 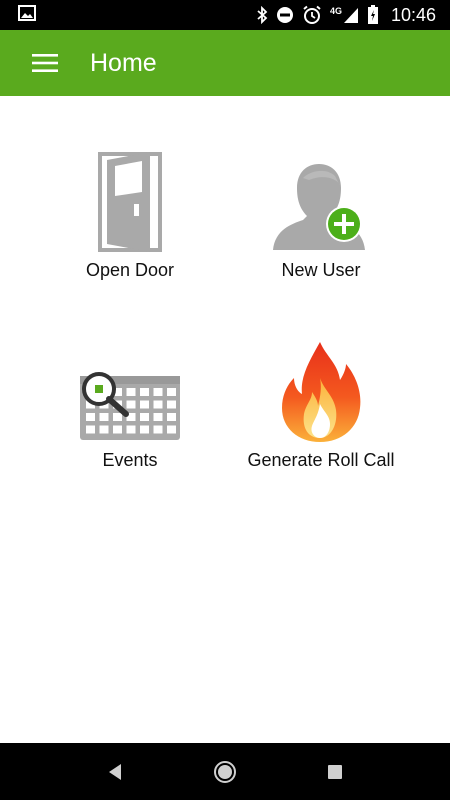 I want to click on image-icon, so click(x=27, y=15).